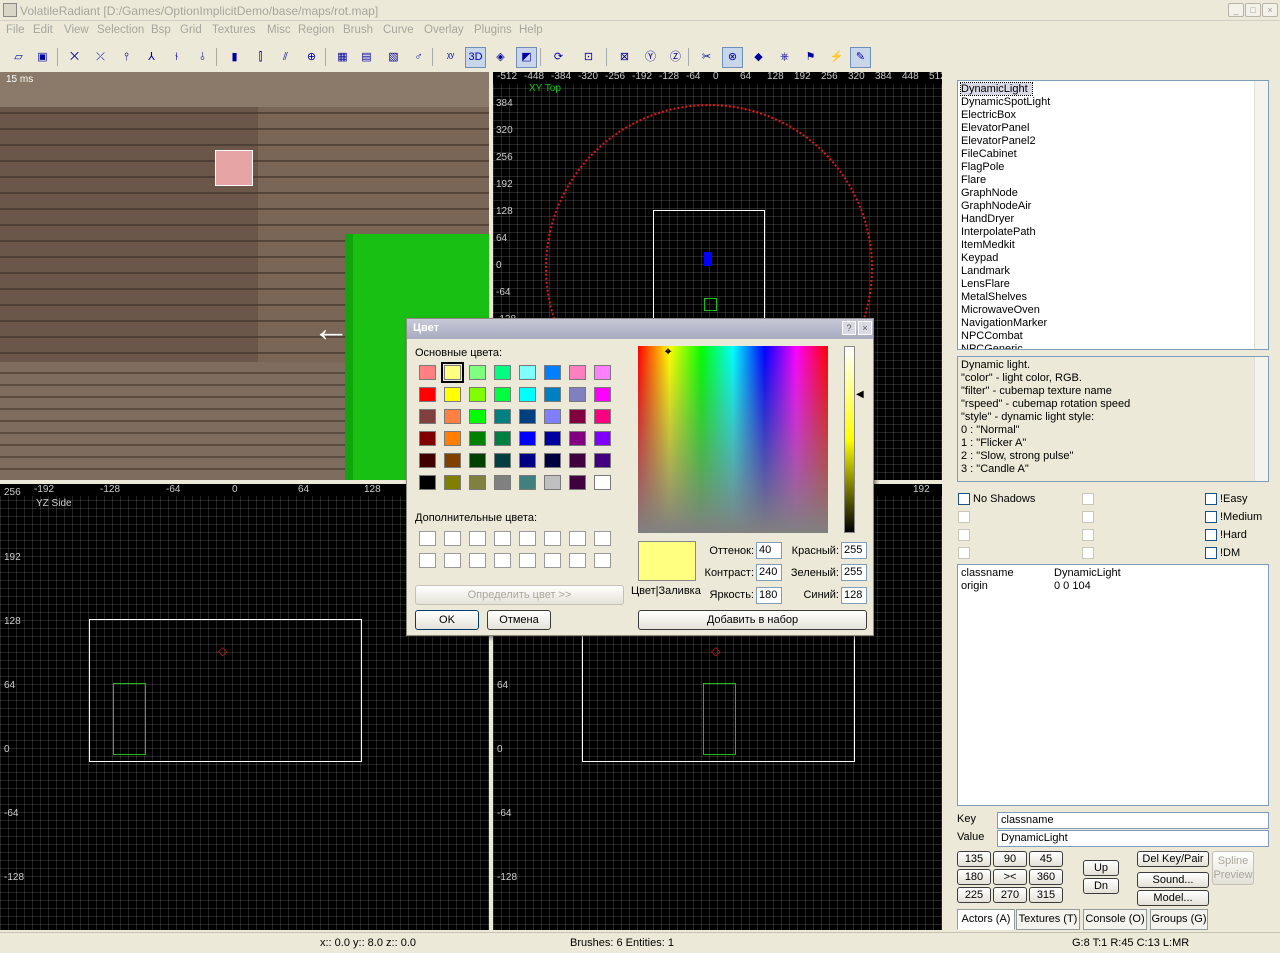 This screenshot has height=953, width=1280. Describe the element at coordinates (1004, 323) in the screenshot. I see `entity-list-item: NavigationMarker` at that location.